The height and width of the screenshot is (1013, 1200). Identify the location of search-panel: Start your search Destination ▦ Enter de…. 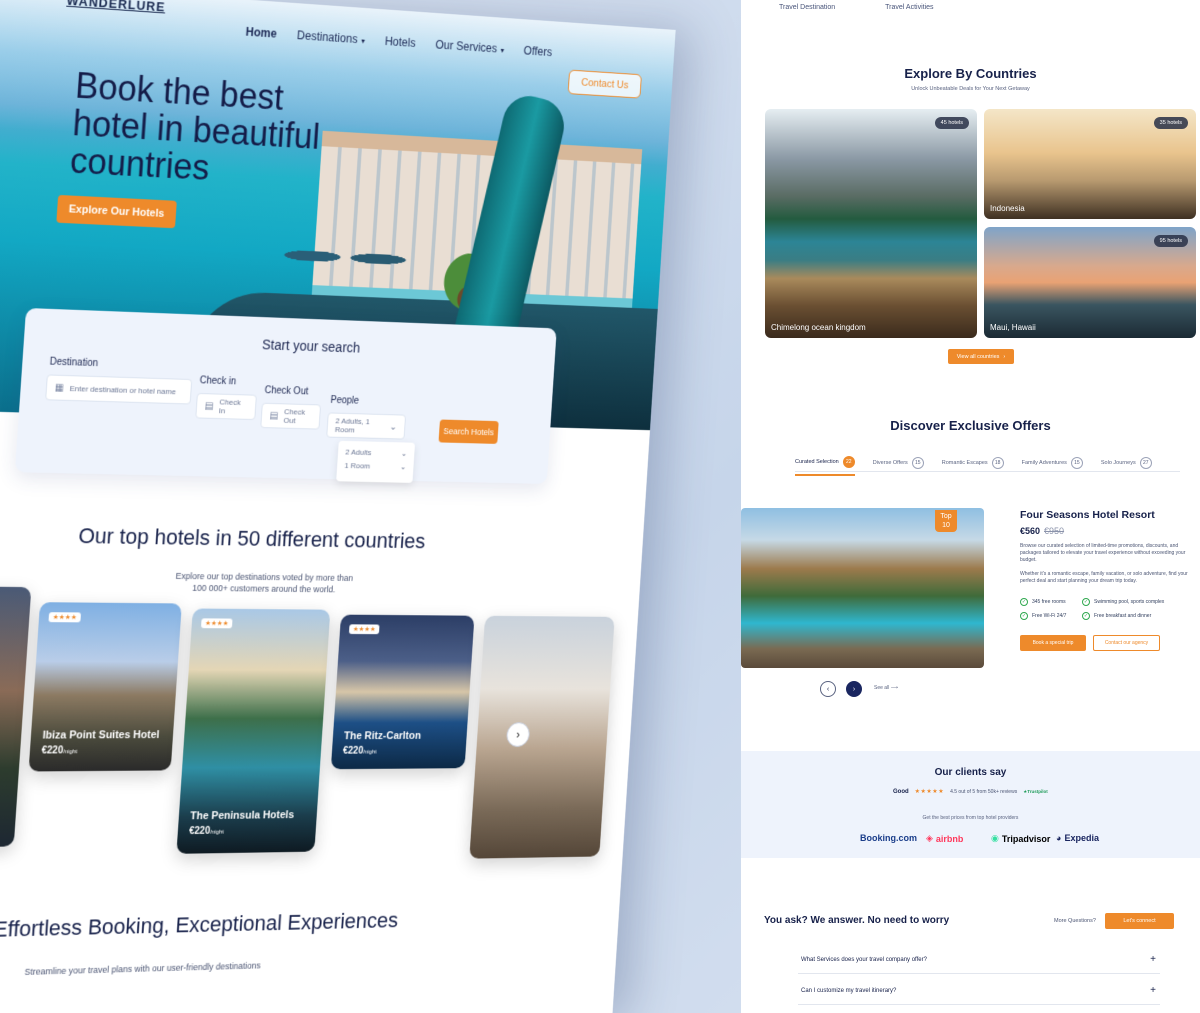
(285, 395).